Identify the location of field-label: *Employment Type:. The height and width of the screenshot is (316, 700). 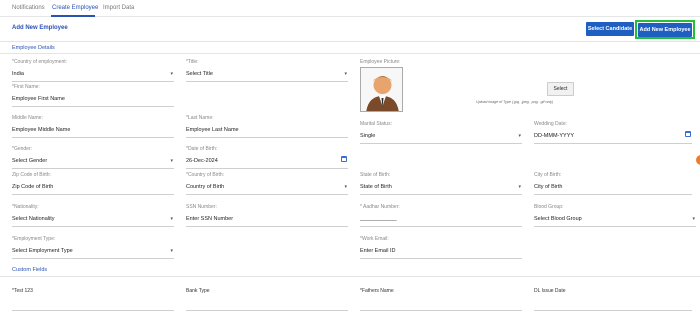
(34, 239).